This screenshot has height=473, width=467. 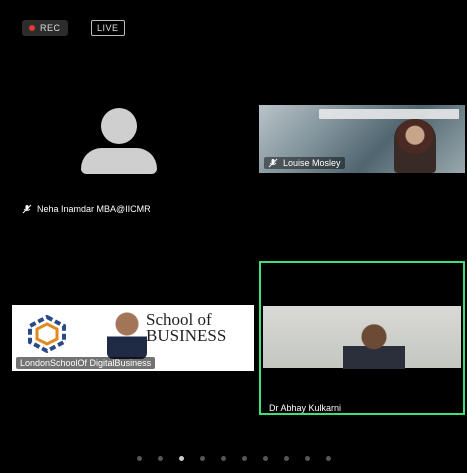 What do you see at coordinates (186, 327) in the screenshot?
I see `slide-text: School of BUSINESS` at bounding box center [186, 327].